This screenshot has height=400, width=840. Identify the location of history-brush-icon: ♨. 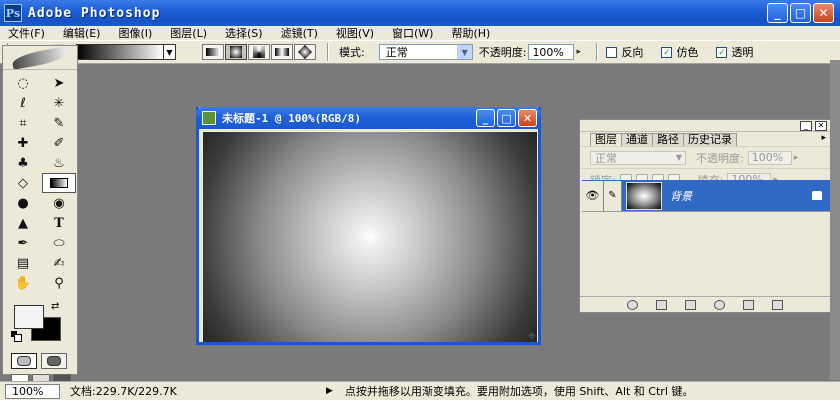
(59, 163).